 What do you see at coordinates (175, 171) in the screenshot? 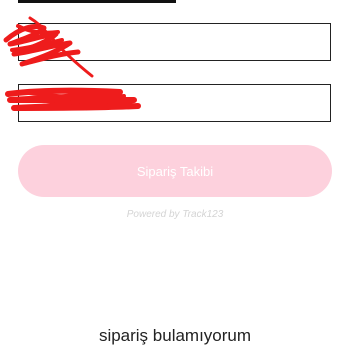
I see `track-order-button: Sipariş Takibi` at bounding box center [175, 171].